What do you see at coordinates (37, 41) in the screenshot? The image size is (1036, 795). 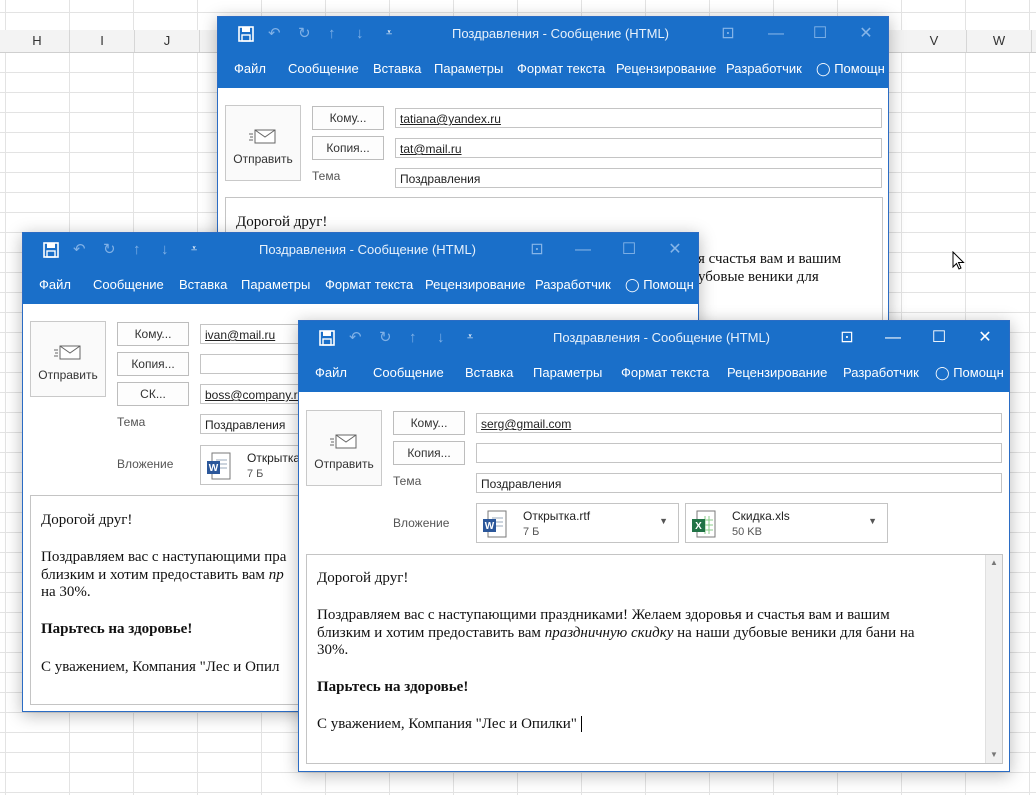 I see `column-header-h: H` at bounding box center [37, 41].